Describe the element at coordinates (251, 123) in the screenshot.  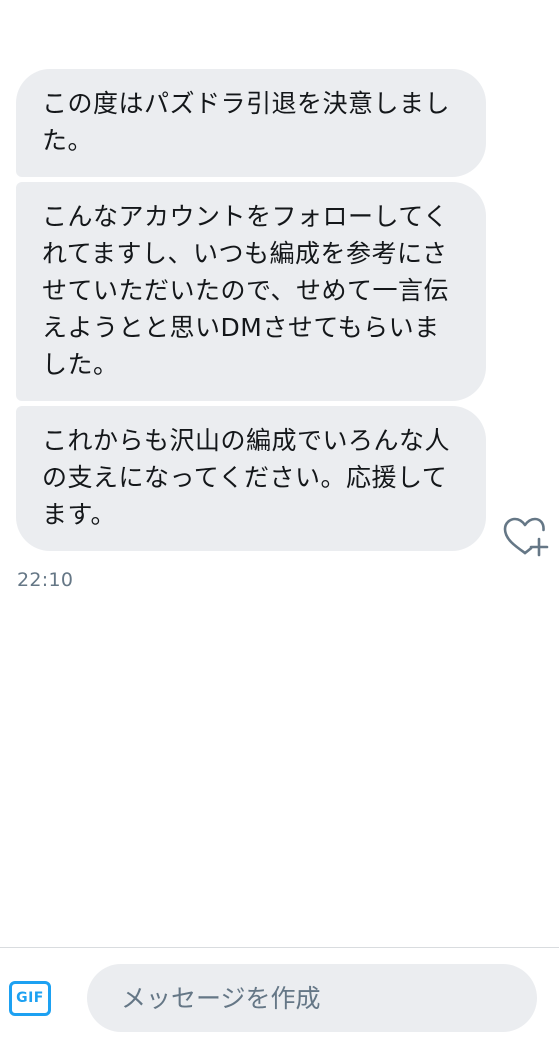
I see `message-bubble: この度はパズドラ引退を決意しました。` at that location.